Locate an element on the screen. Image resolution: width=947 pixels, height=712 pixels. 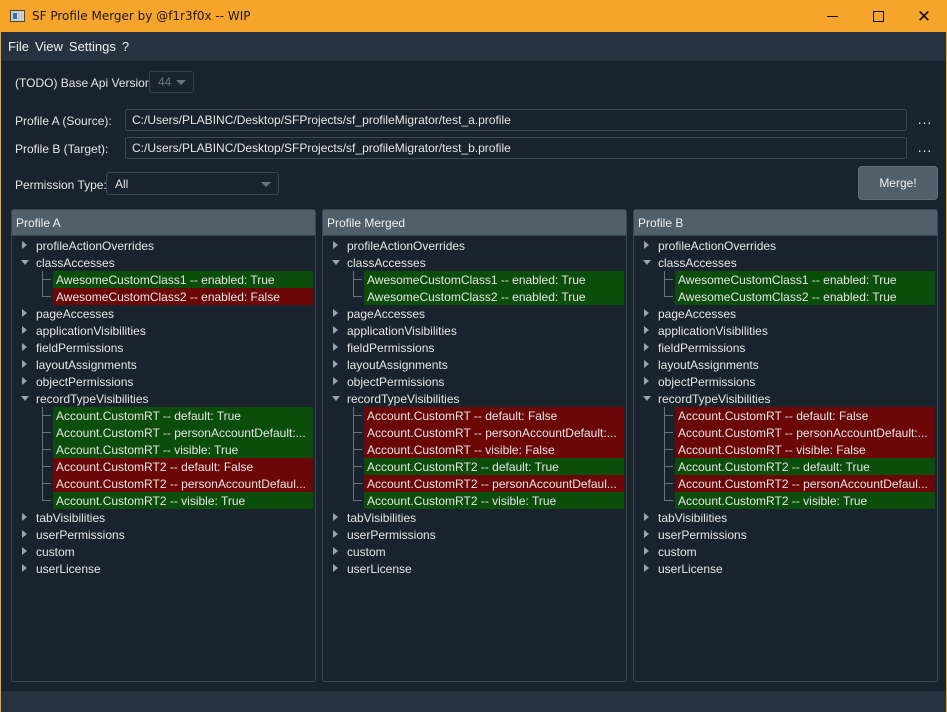
tree-child-item: AwesomeCustomClass2 -- enabled: False is located at coordinates (163, 296).